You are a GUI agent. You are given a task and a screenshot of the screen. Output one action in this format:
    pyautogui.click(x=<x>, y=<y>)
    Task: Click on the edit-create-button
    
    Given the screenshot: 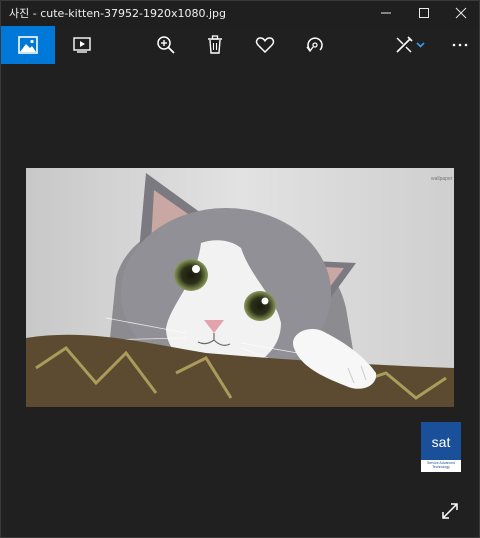 What is the action you would take?
    pyautogui.click(x=411, y=45)
    